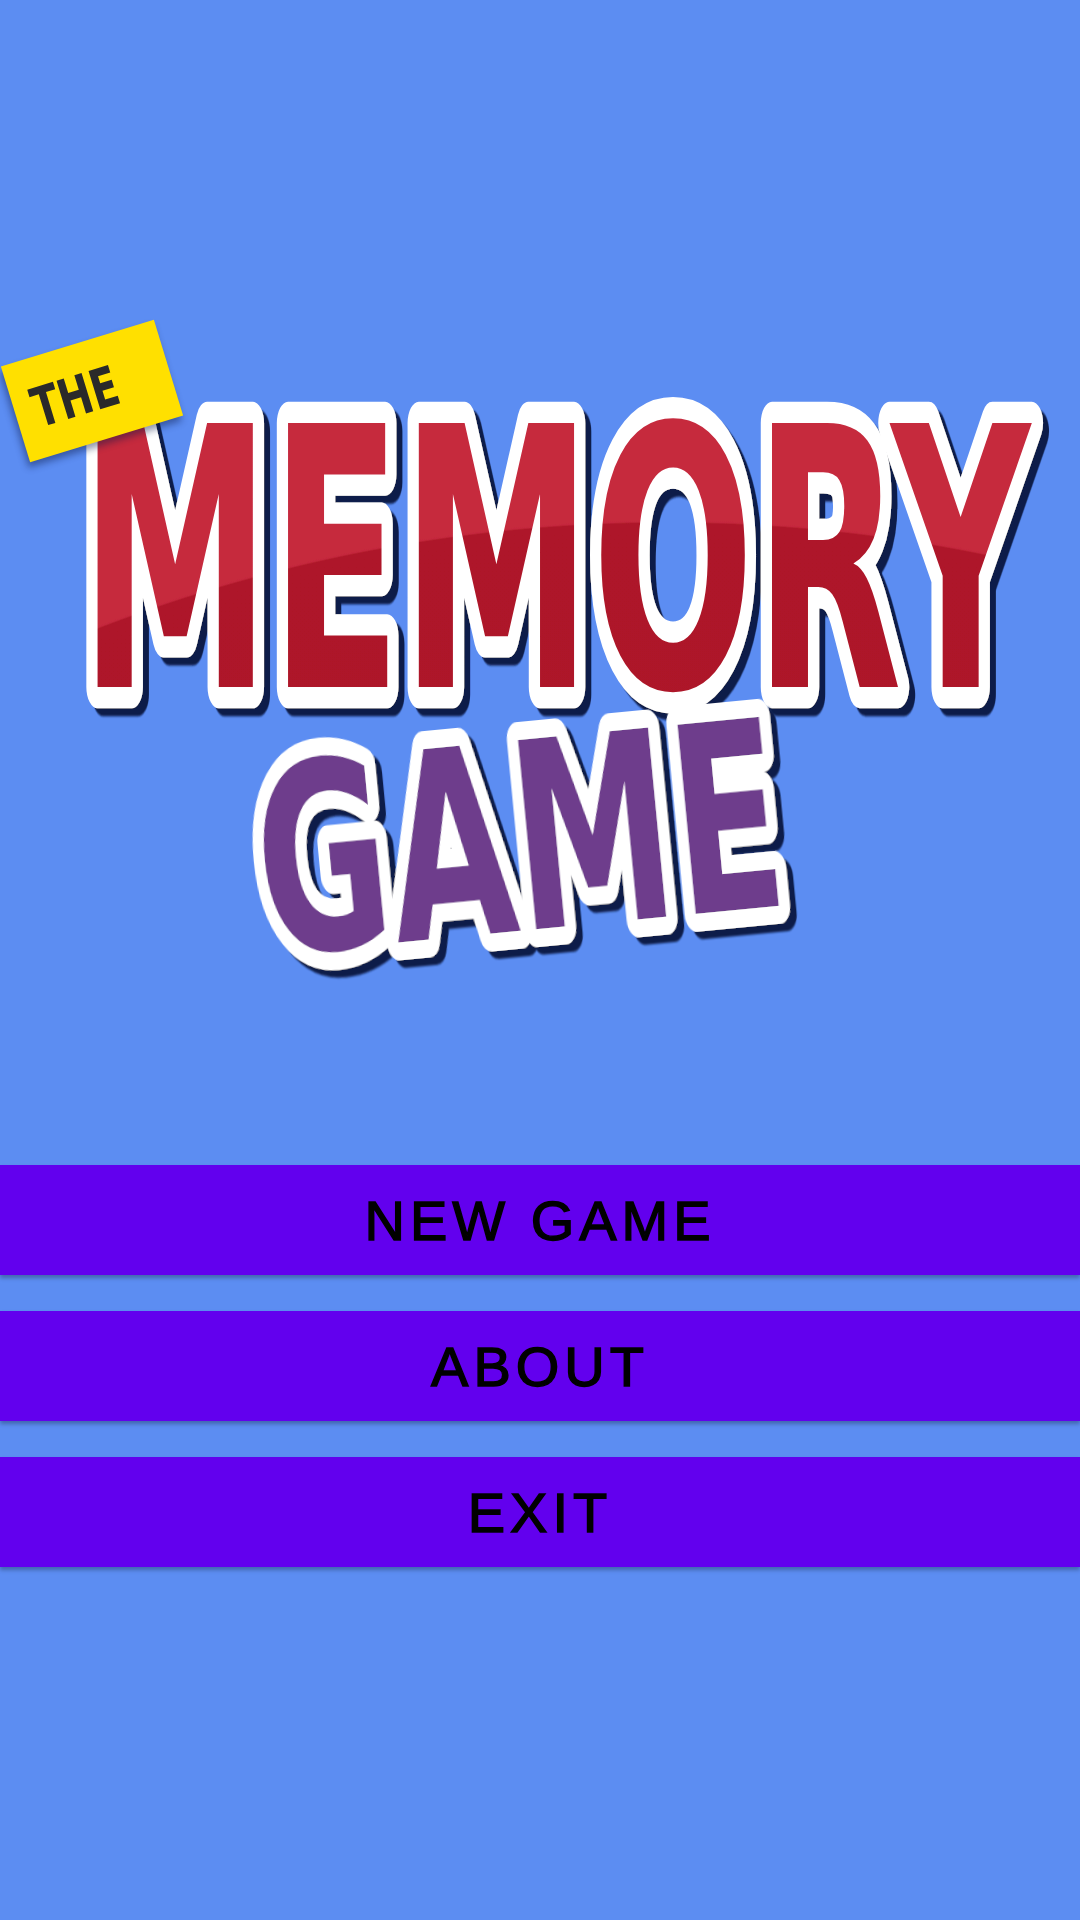 The image size is (1080, 1920). What do you see at coordinates (523, 839) in the screenshot?
I see `subtitle-text: GAME` at bounding box center [523, 839].